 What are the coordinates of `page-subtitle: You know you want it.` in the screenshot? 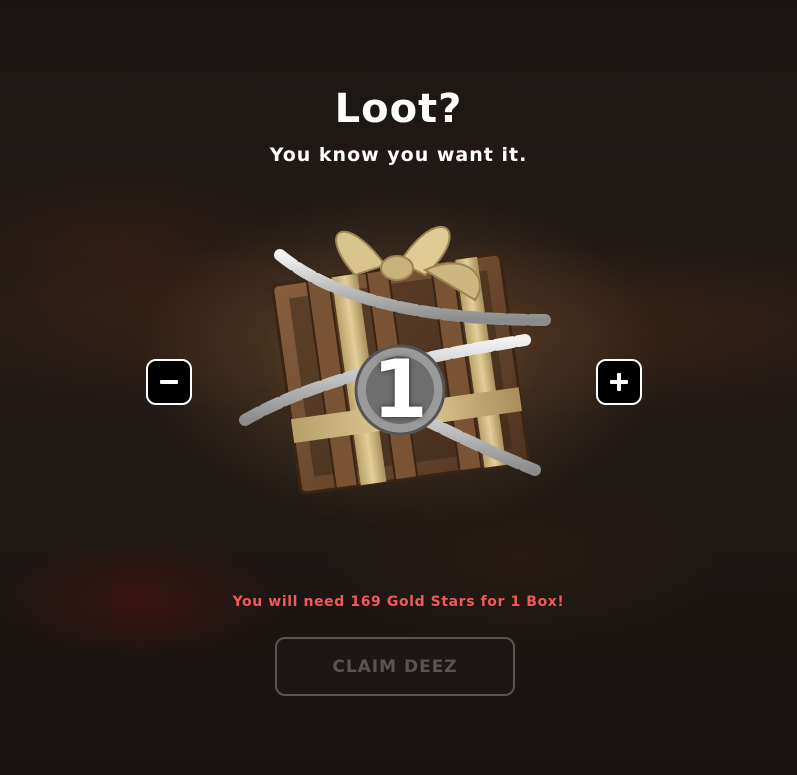 It's located at (398, 155).